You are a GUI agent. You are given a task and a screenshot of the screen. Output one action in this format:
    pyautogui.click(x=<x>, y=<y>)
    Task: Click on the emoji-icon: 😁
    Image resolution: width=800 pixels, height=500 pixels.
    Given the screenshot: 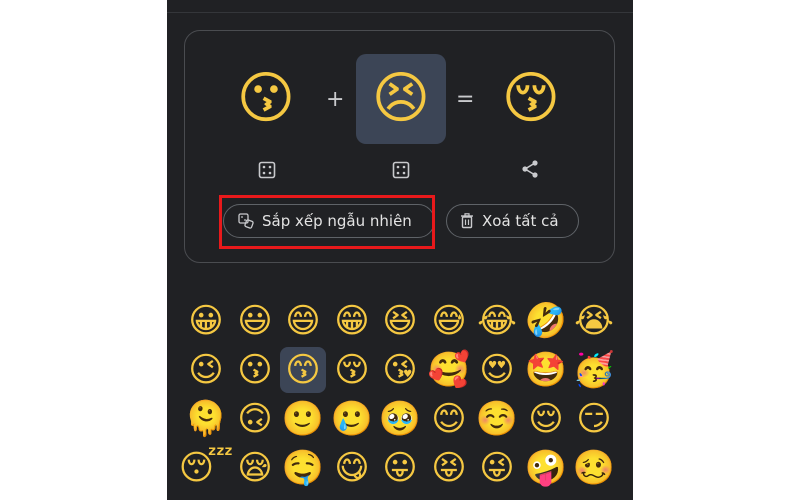 What is the action you would take?
    pyautogui.click(x=352, y=321)
    